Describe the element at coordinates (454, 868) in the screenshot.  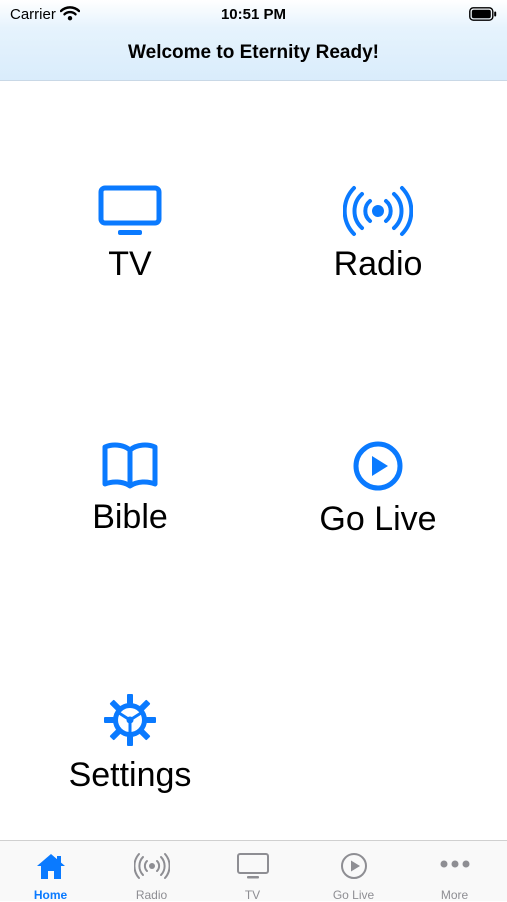
I see `ellipsis-icon` at that location.